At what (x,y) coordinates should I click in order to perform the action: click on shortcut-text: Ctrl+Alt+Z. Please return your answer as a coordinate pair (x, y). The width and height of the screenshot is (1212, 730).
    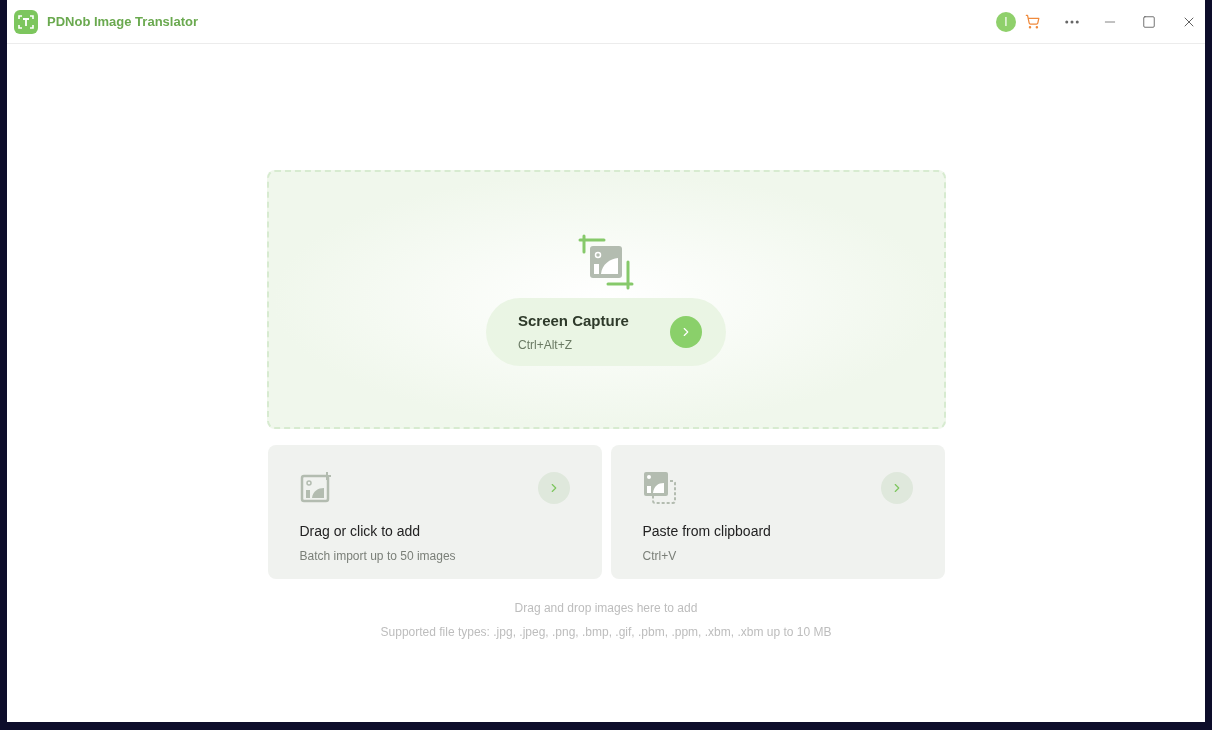
    Looking at the image, I should click on (545, 346).